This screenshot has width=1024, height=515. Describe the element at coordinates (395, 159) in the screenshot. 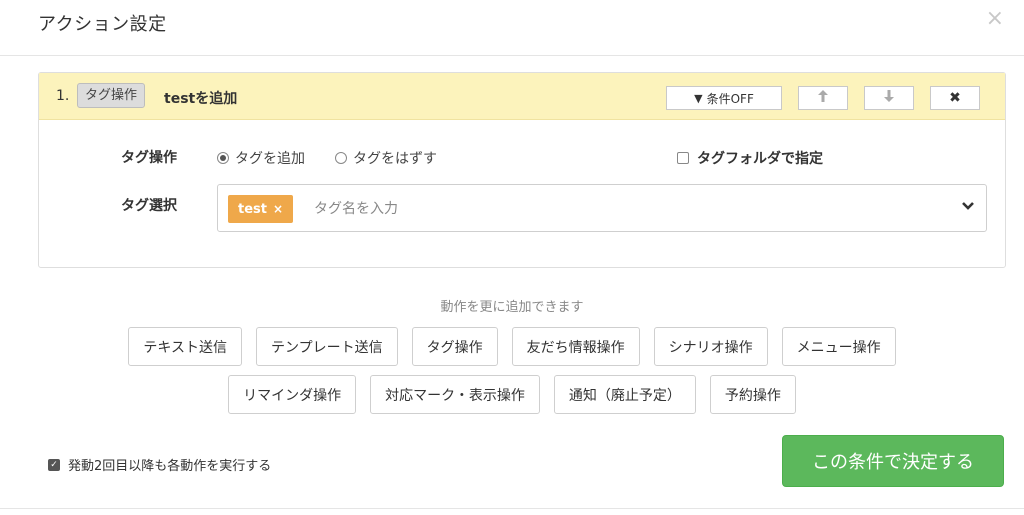

I see `radio-remove-label: タグをはずす` at that location.